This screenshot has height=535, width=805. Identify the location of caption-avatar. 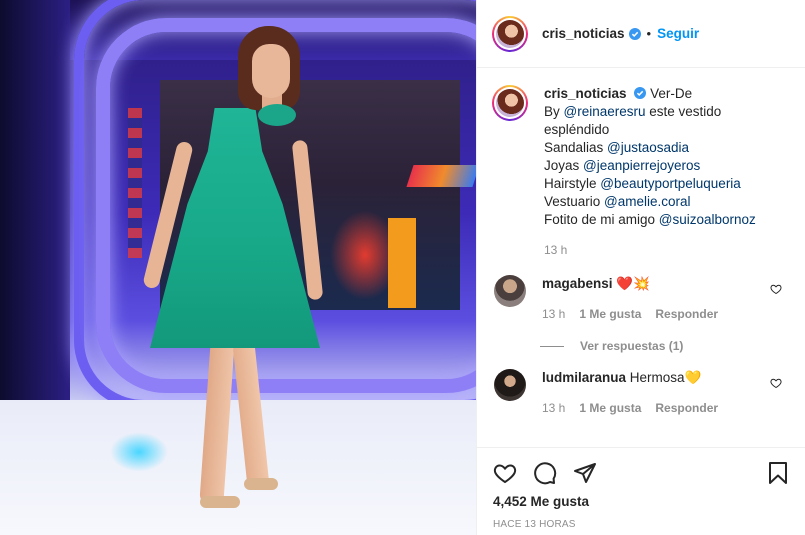
(510, 103).